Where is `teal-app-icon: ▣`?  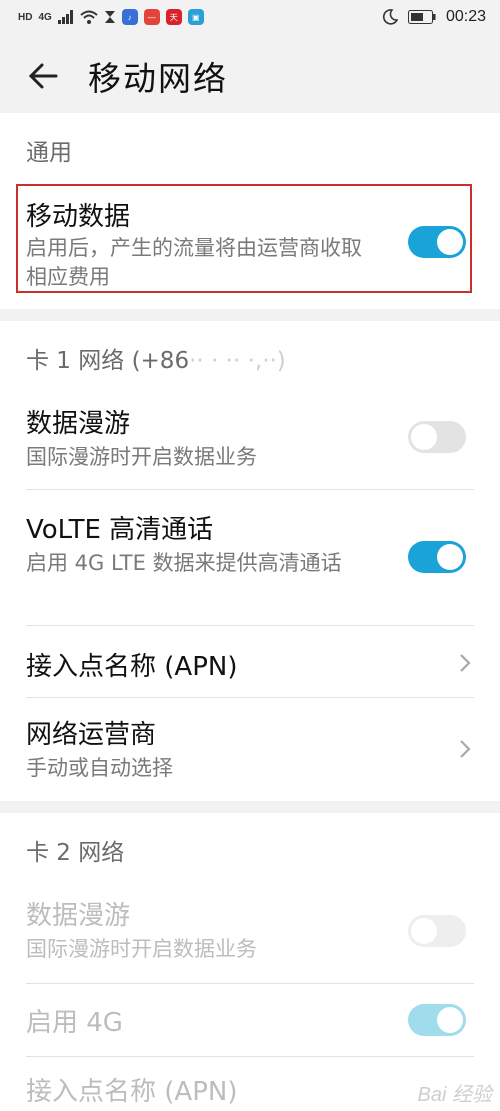 teal-app-icon: ▣ is located at coordinates (195, 17).